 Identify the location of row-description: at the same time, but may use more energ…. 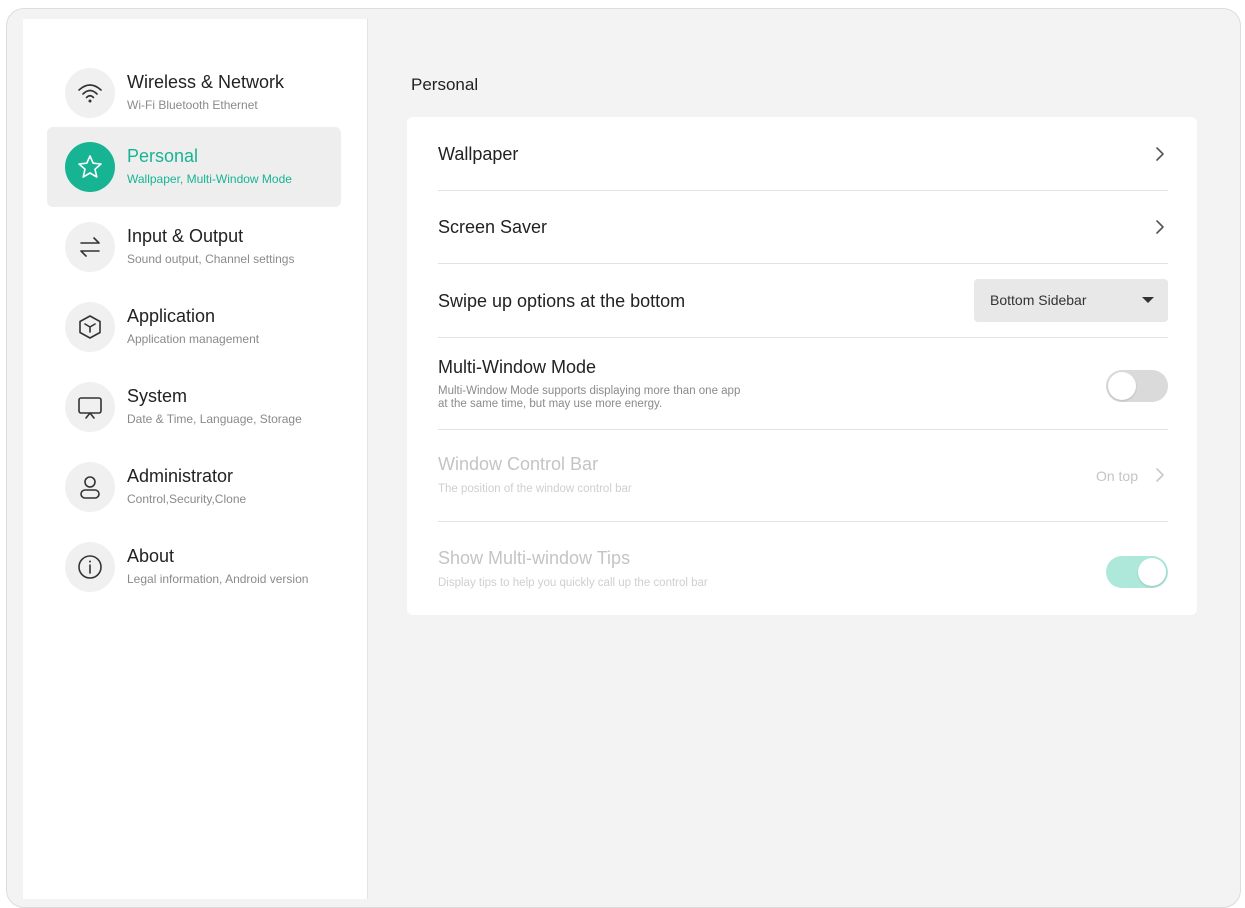
(550, 404).